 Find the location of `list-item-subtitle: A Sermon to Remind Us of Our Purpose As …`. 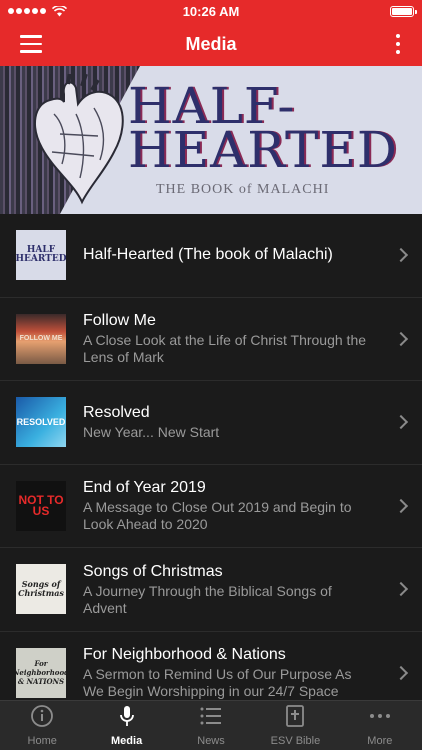

list-item-subtitle: A Sermon to Remind Us of Our Purpose As … is located at coordinates (217, 683).